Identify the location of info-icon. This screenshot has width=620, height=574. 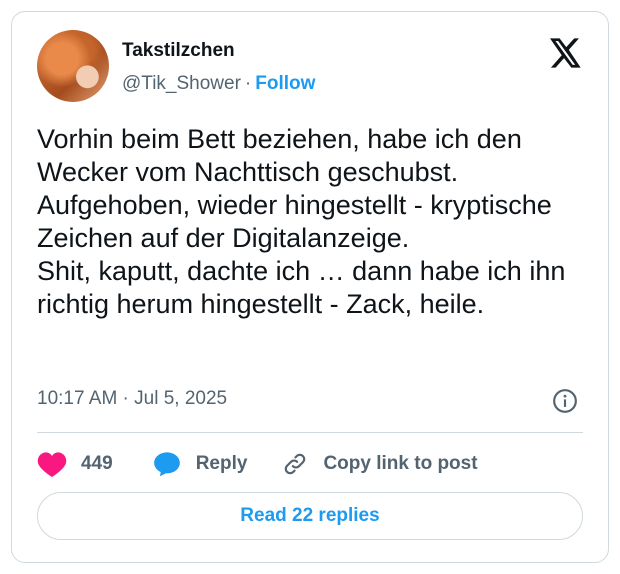
(565, 401).